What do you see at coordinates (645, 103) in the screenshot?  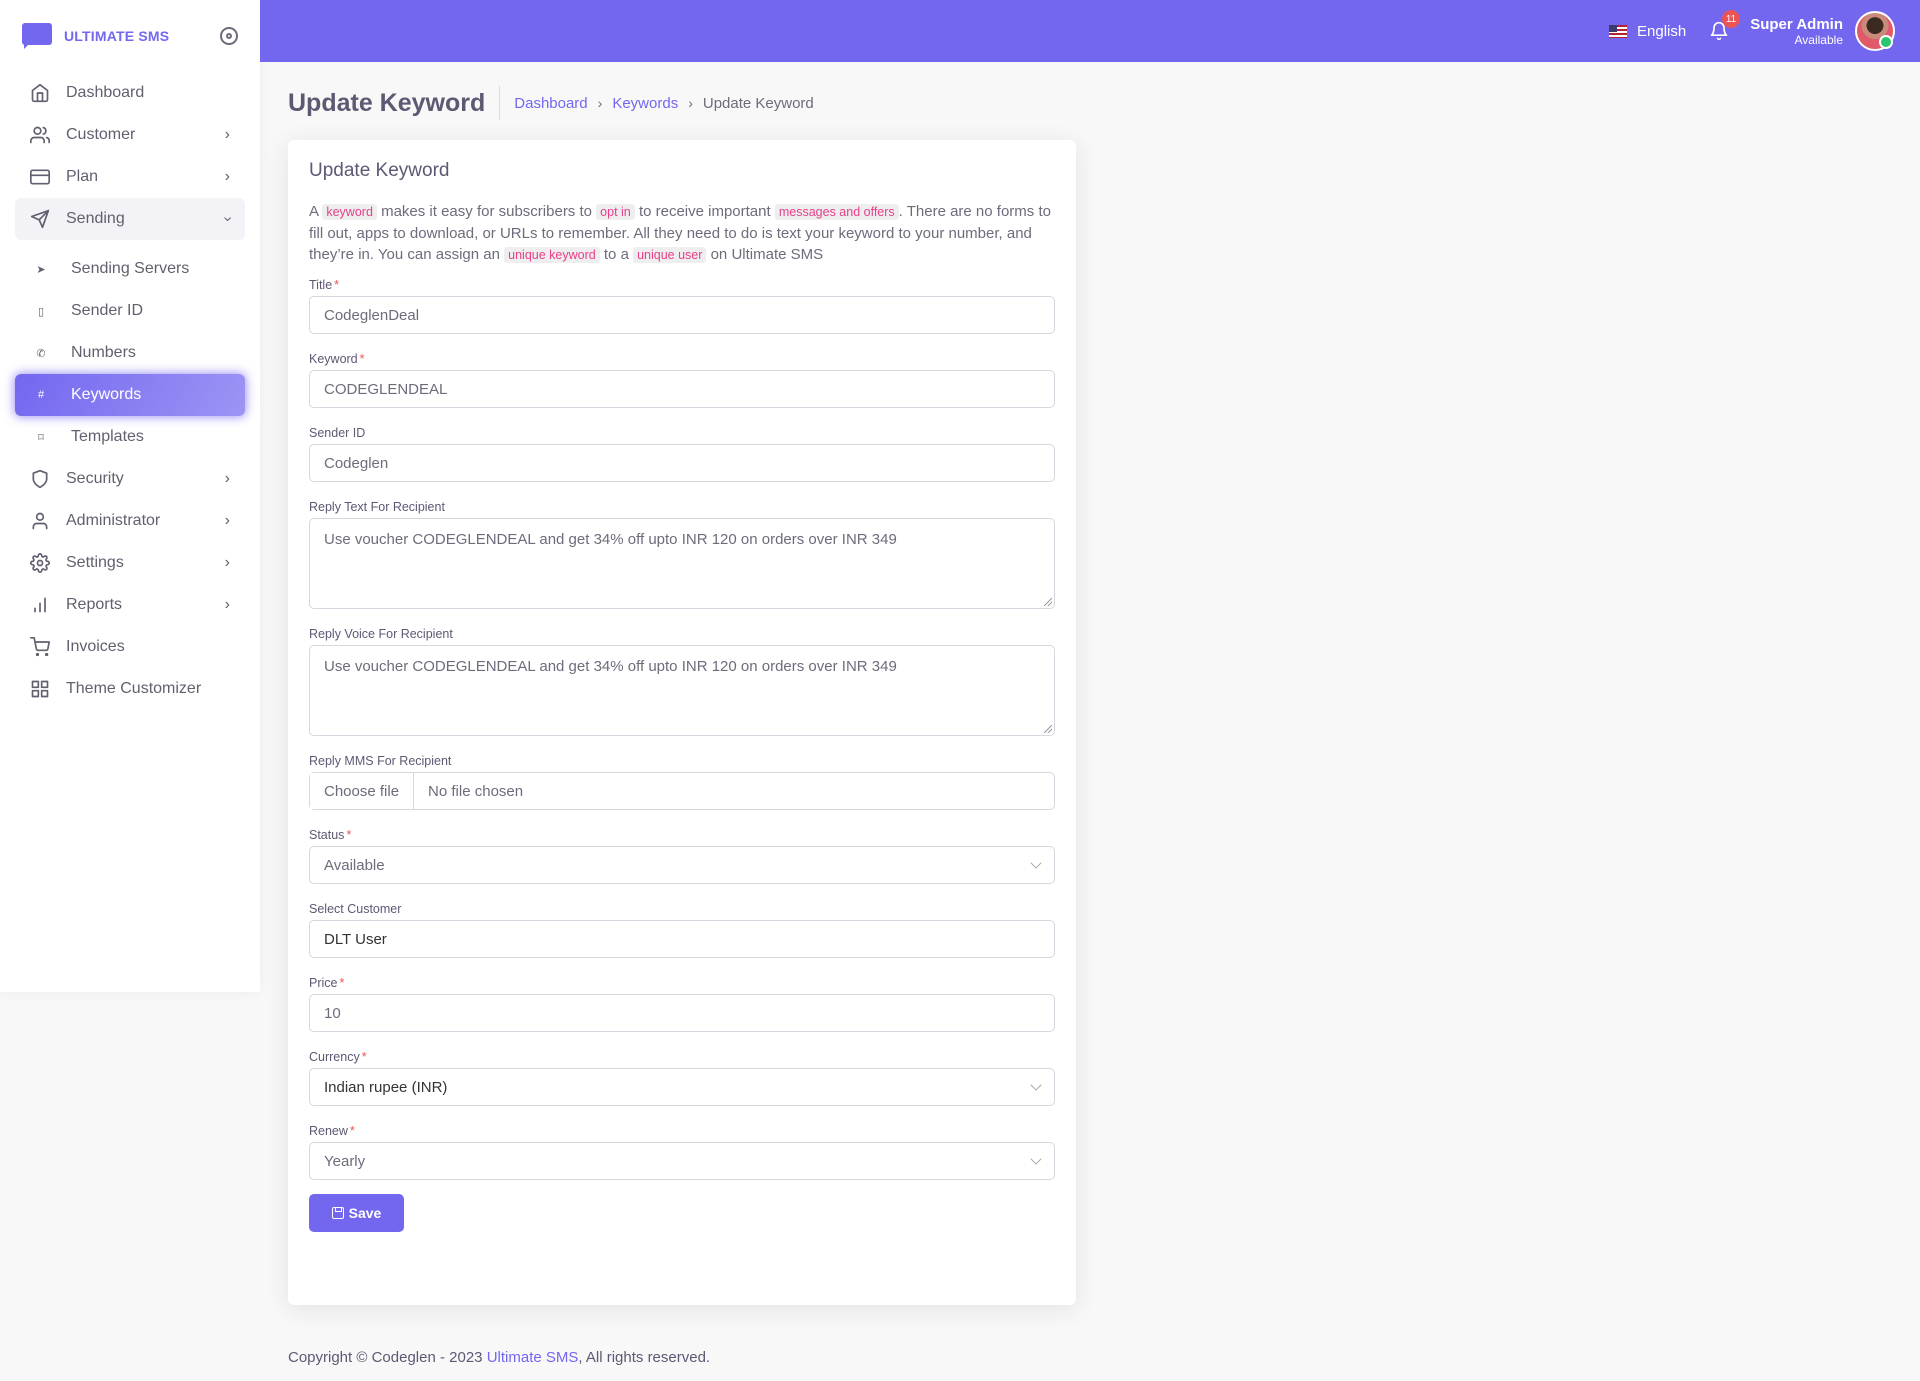 I see `breadcrumb-keywords: Keywords` at bounding box center [645, 103].